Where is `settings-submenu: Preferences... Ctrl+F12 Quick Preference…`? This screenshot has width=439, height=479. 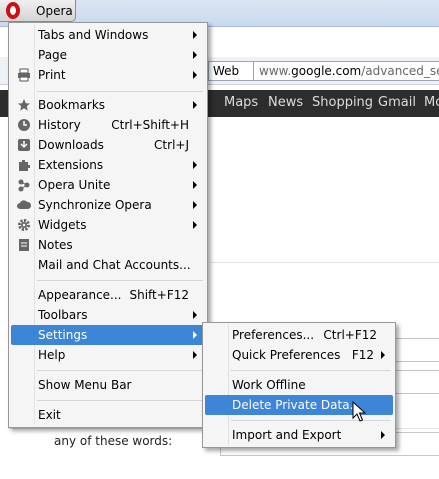 settings-submenu: Preferences... Ctrl+F12 Quick Preference… is located at coordinates (299, 385).